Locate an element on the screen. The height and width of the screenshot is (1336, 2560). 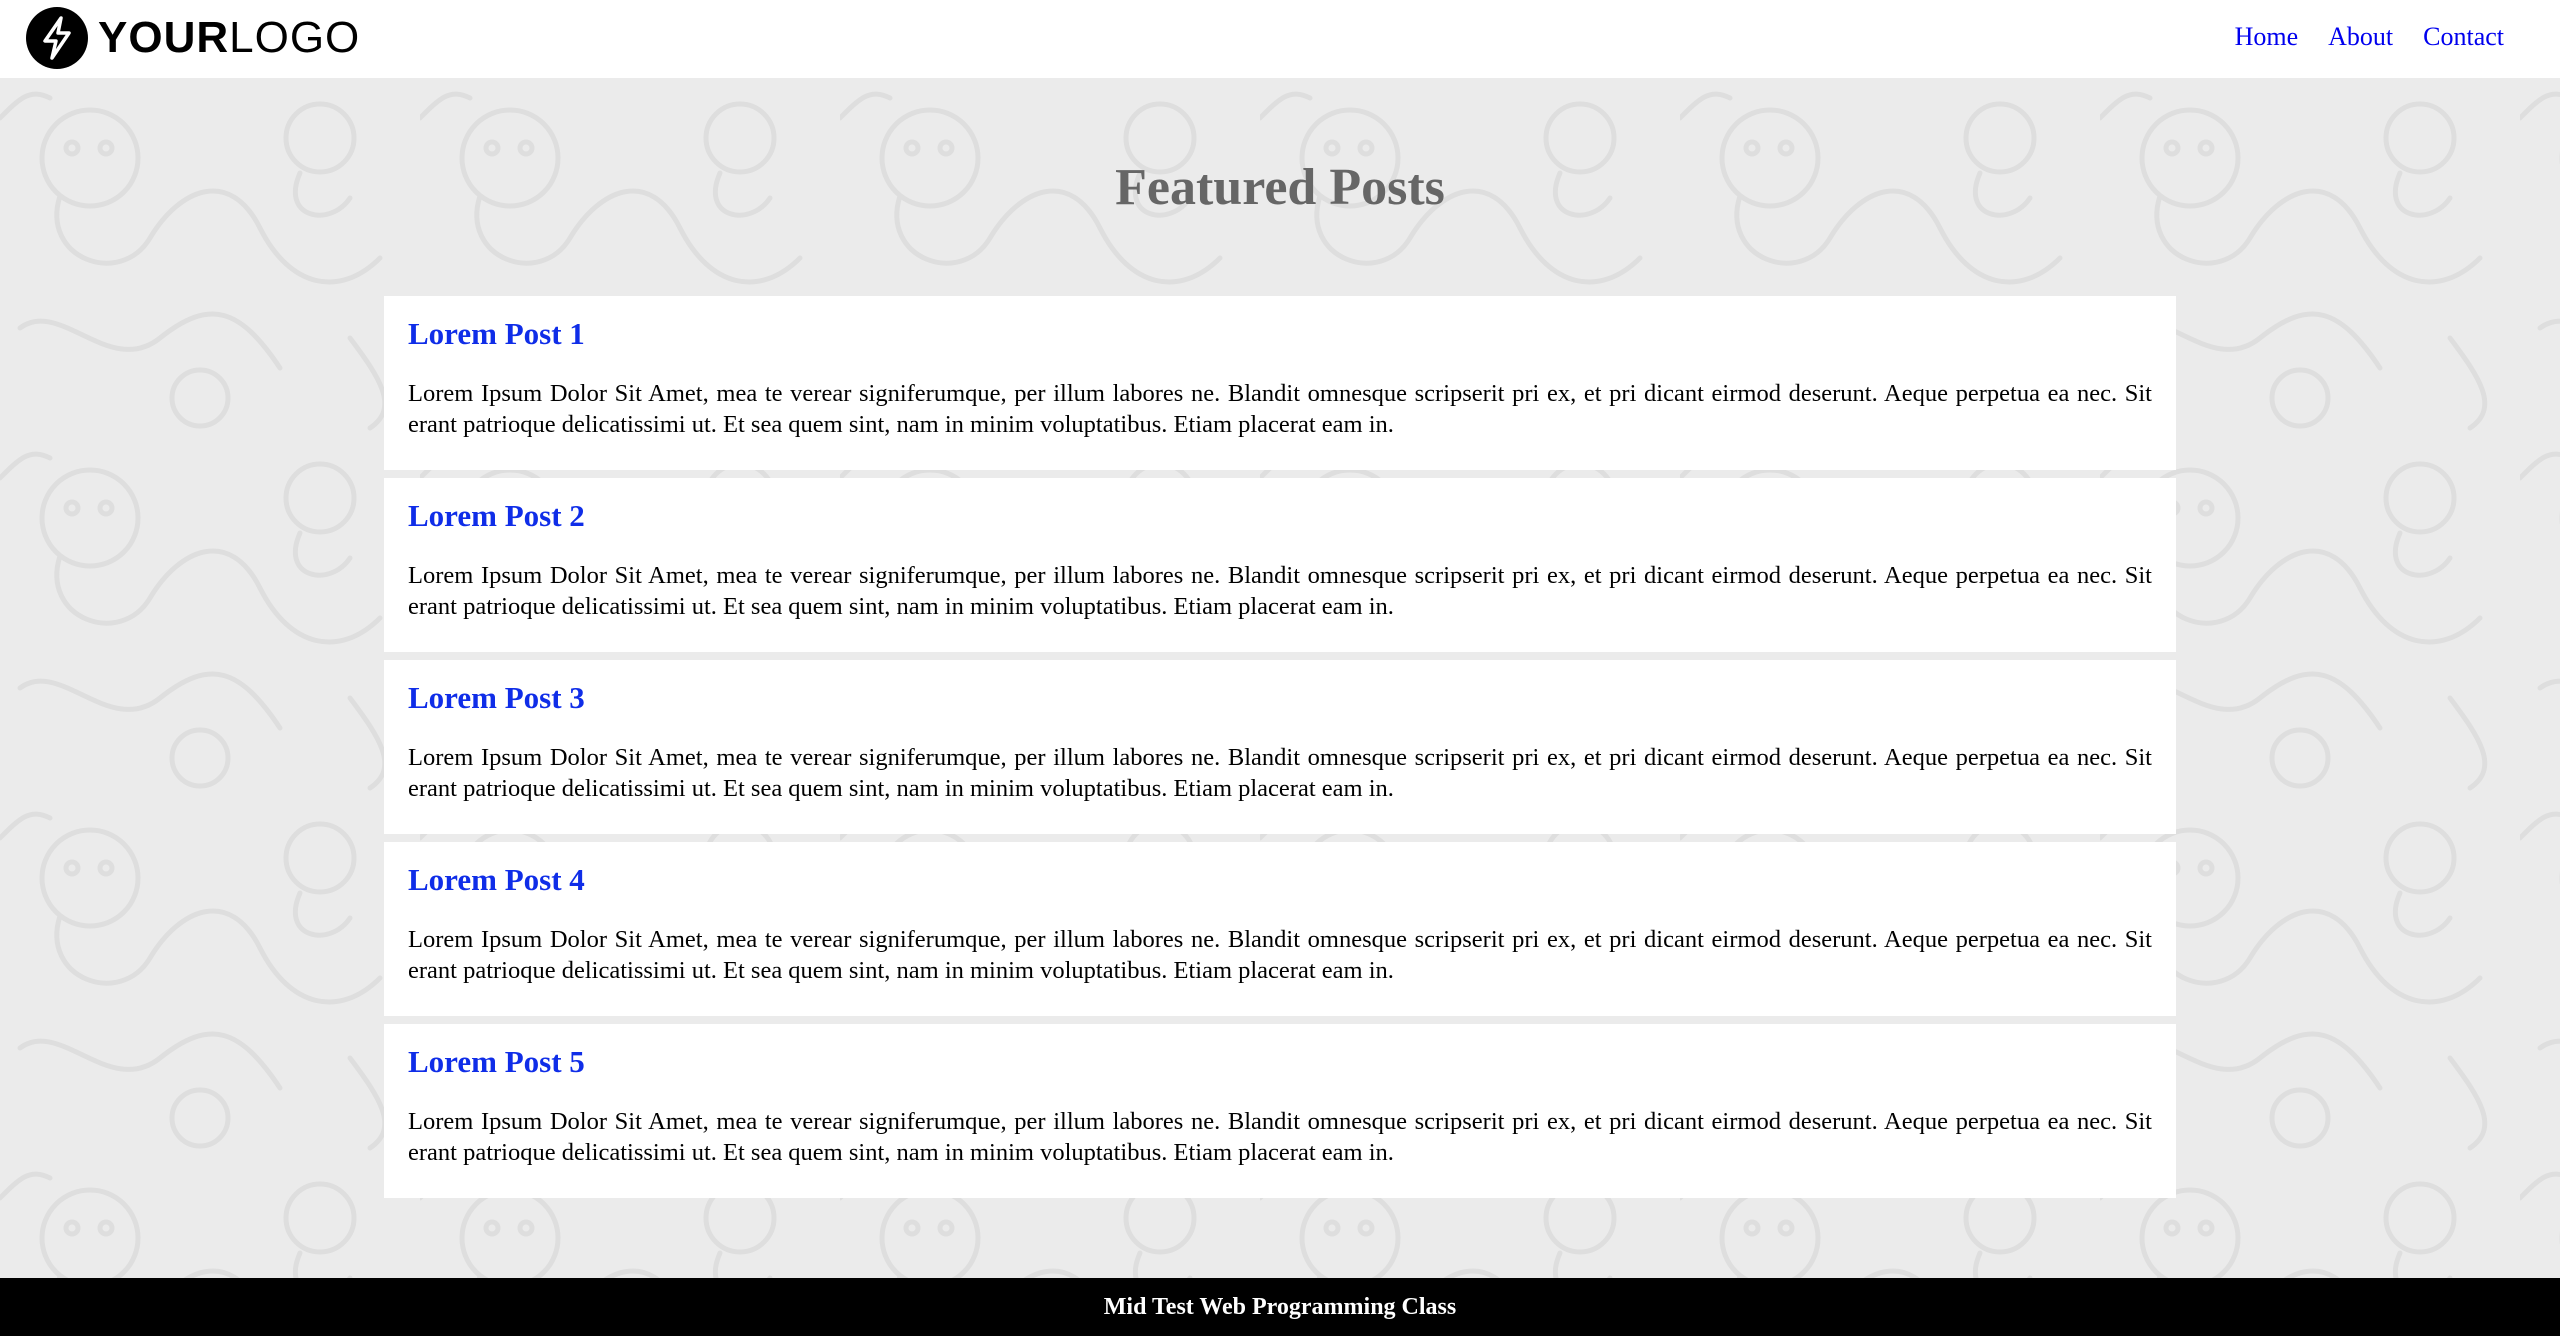
post-title: Lorem Post 5 is located at coordinates (1280, 1062).